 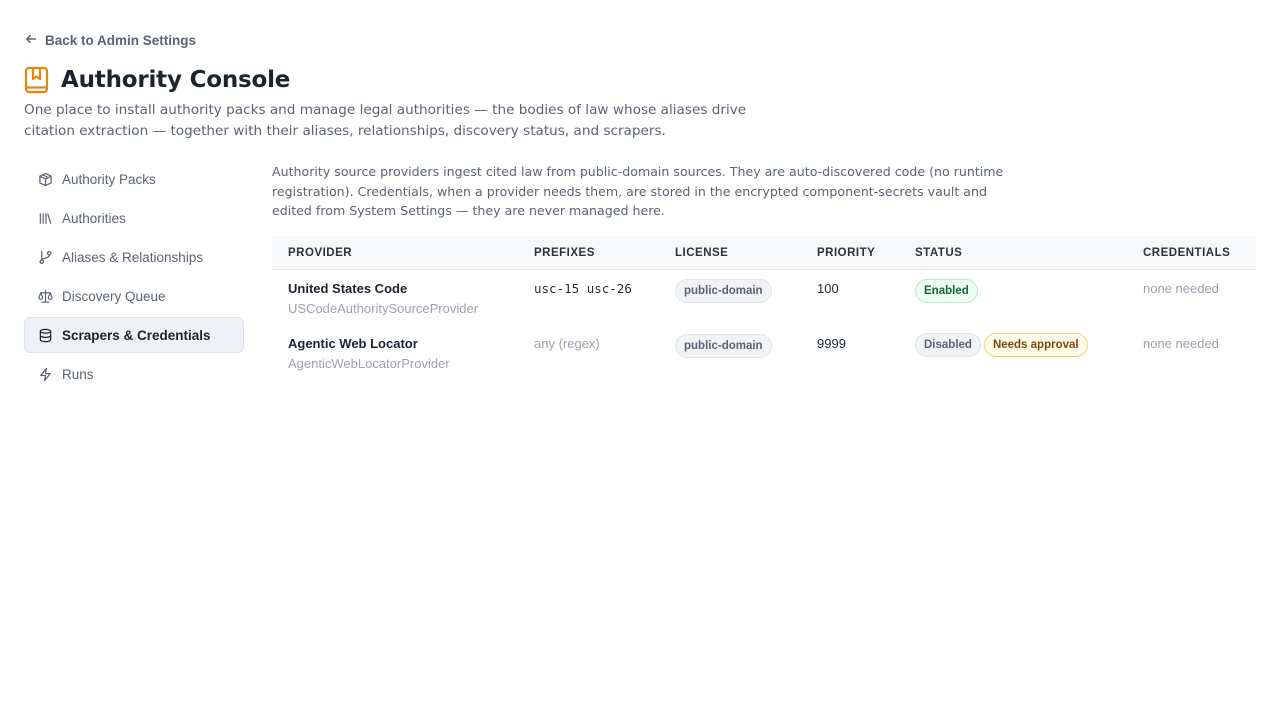 I want to click on prefix-code: usc-15, so click(x=557, y=288).